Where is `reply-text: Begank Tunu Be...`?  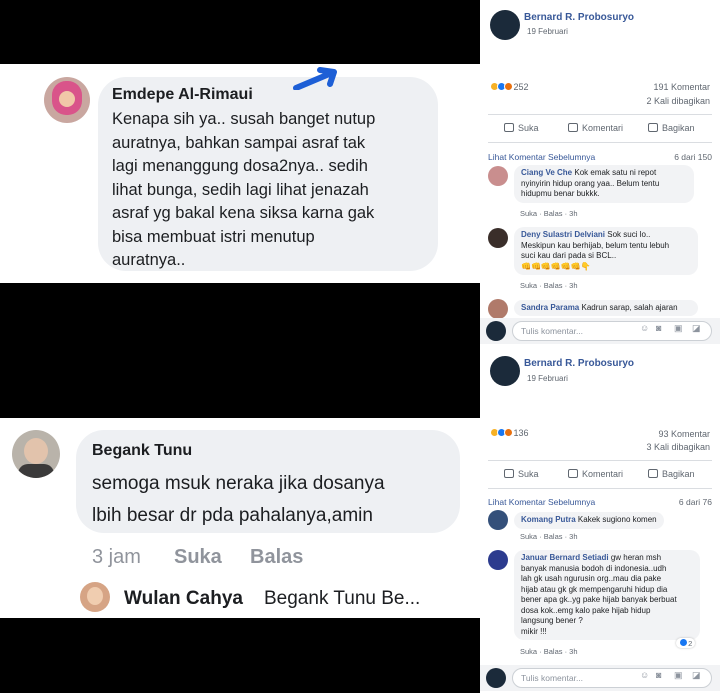 reply-text: Begank Tunu Be... is located at coordinates (342, 598).